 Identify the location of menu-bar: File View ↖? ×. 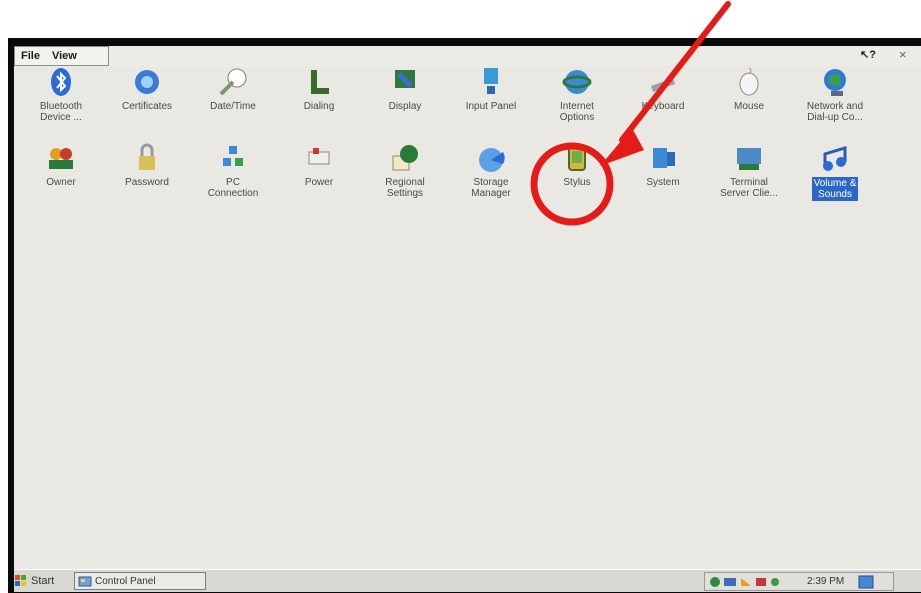
(467, 56).